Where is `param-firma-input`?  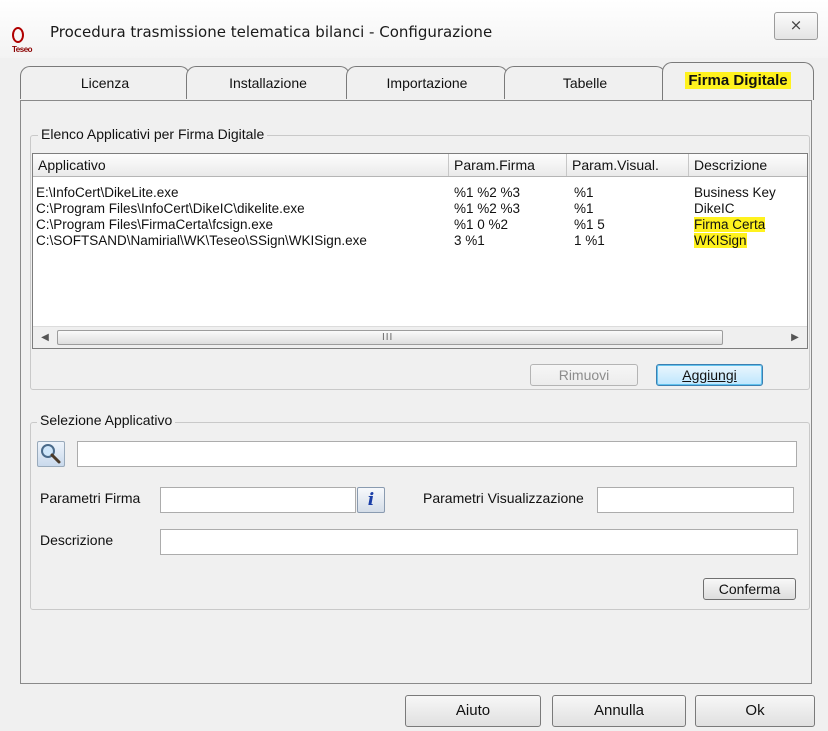
param-firma-input is located at coordinates (258, 500).